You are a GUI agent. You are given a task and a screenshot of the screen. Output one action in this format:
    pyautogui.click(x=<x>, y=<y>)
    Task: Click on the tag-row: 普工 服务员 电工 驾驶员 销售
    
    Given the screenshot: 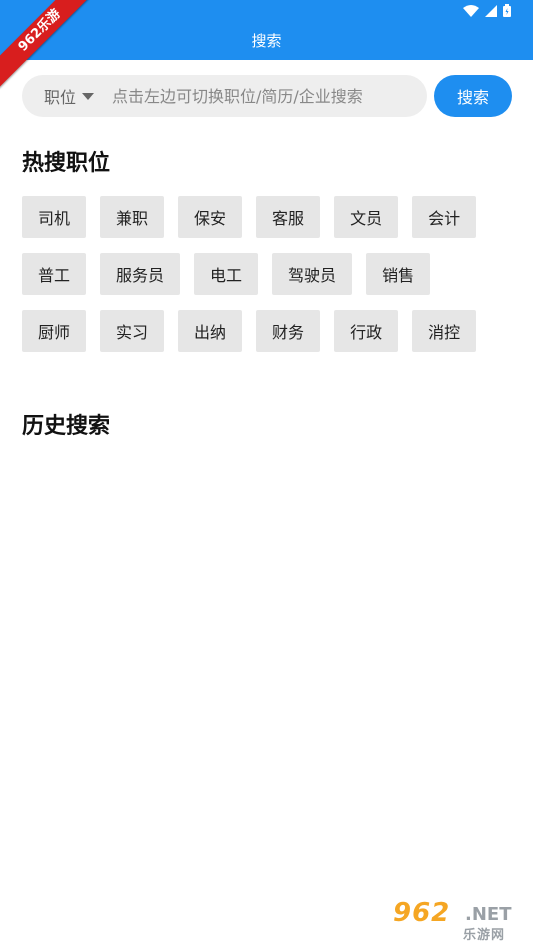 What is the action you would take?
    pyautogui.click(x=267, y=274)
    